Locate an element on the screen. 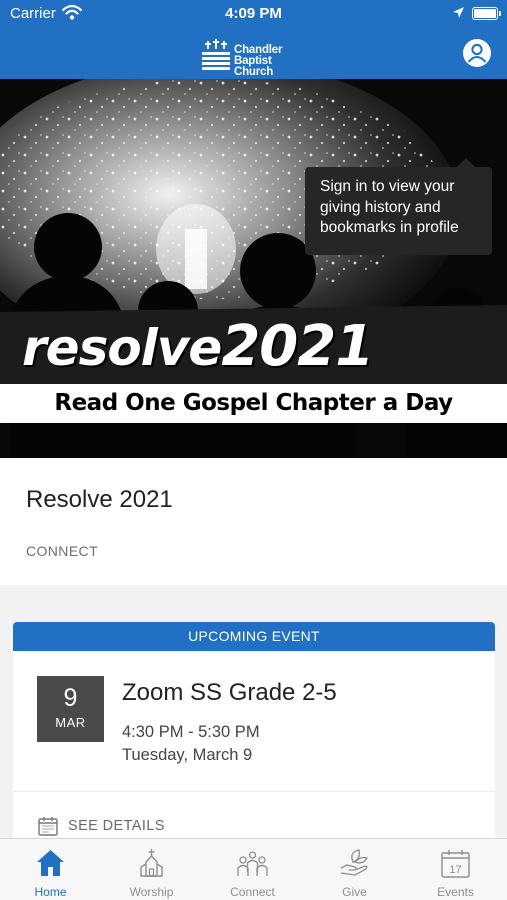  event-time: 4:30 PM - 5:30 PM is located at coordinates (191, 732).